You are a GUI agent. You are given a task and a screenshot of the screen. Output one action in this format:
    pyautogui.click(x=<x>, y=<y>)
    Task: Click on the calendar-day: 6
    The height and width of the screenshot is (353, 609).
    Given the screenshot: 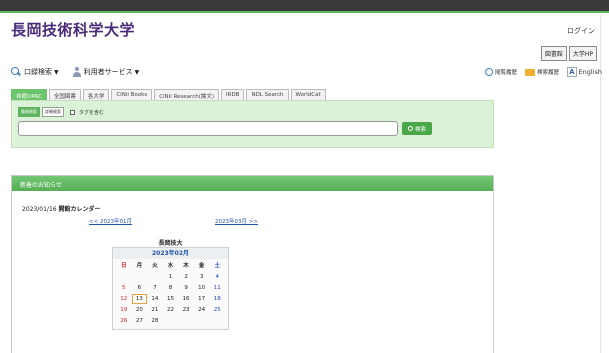 What is the action you would take?
    pyautogui.click(x=139, y=288)
    